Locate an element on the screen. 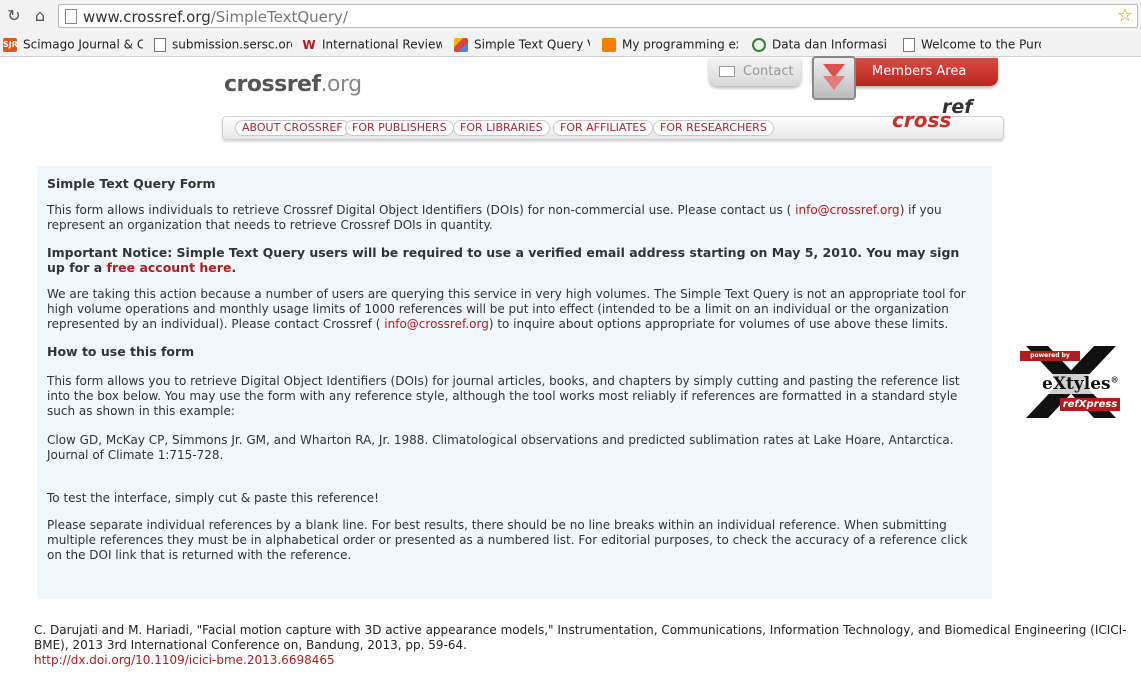 The image size is (1141, 684). bookmark-data-informasi: Data dan Informasi U is located at coordinates (820, 45).